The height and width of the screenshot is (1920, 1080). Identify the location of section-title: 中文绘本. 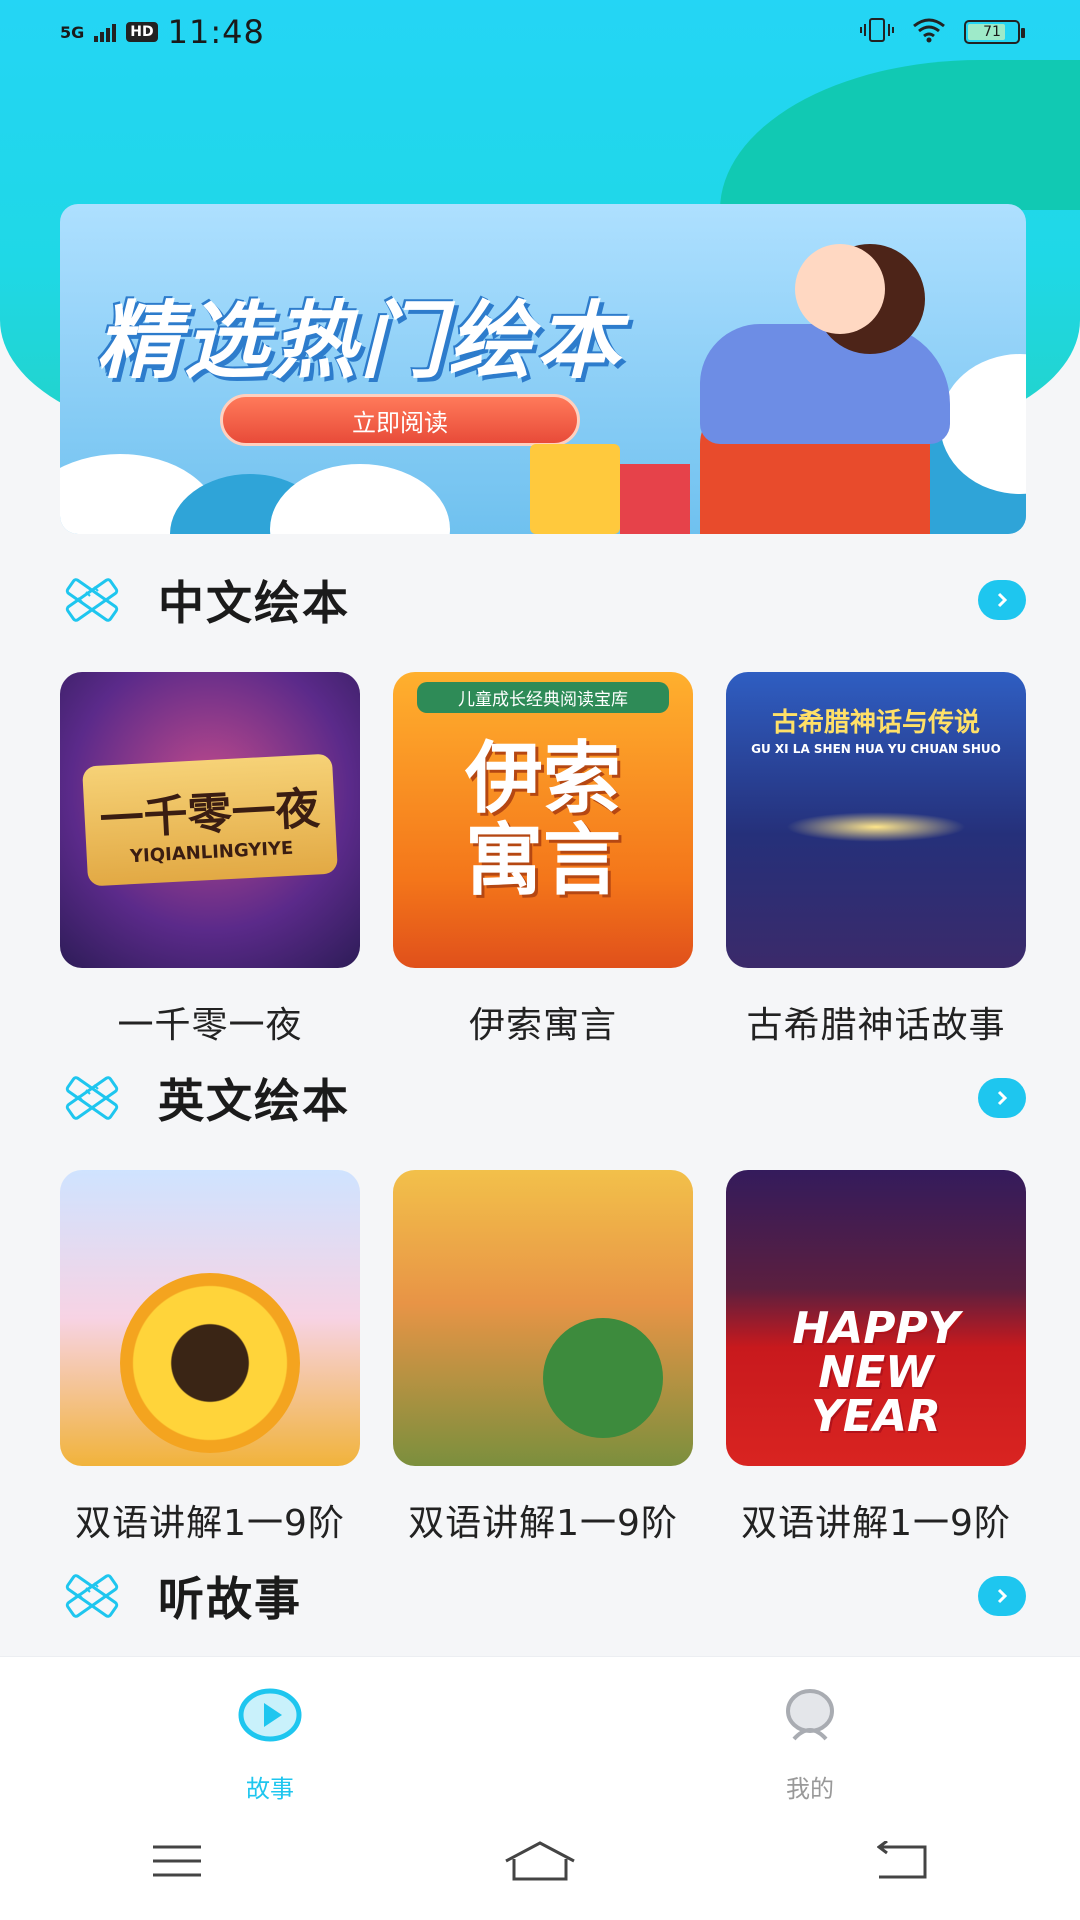
(254, 603).